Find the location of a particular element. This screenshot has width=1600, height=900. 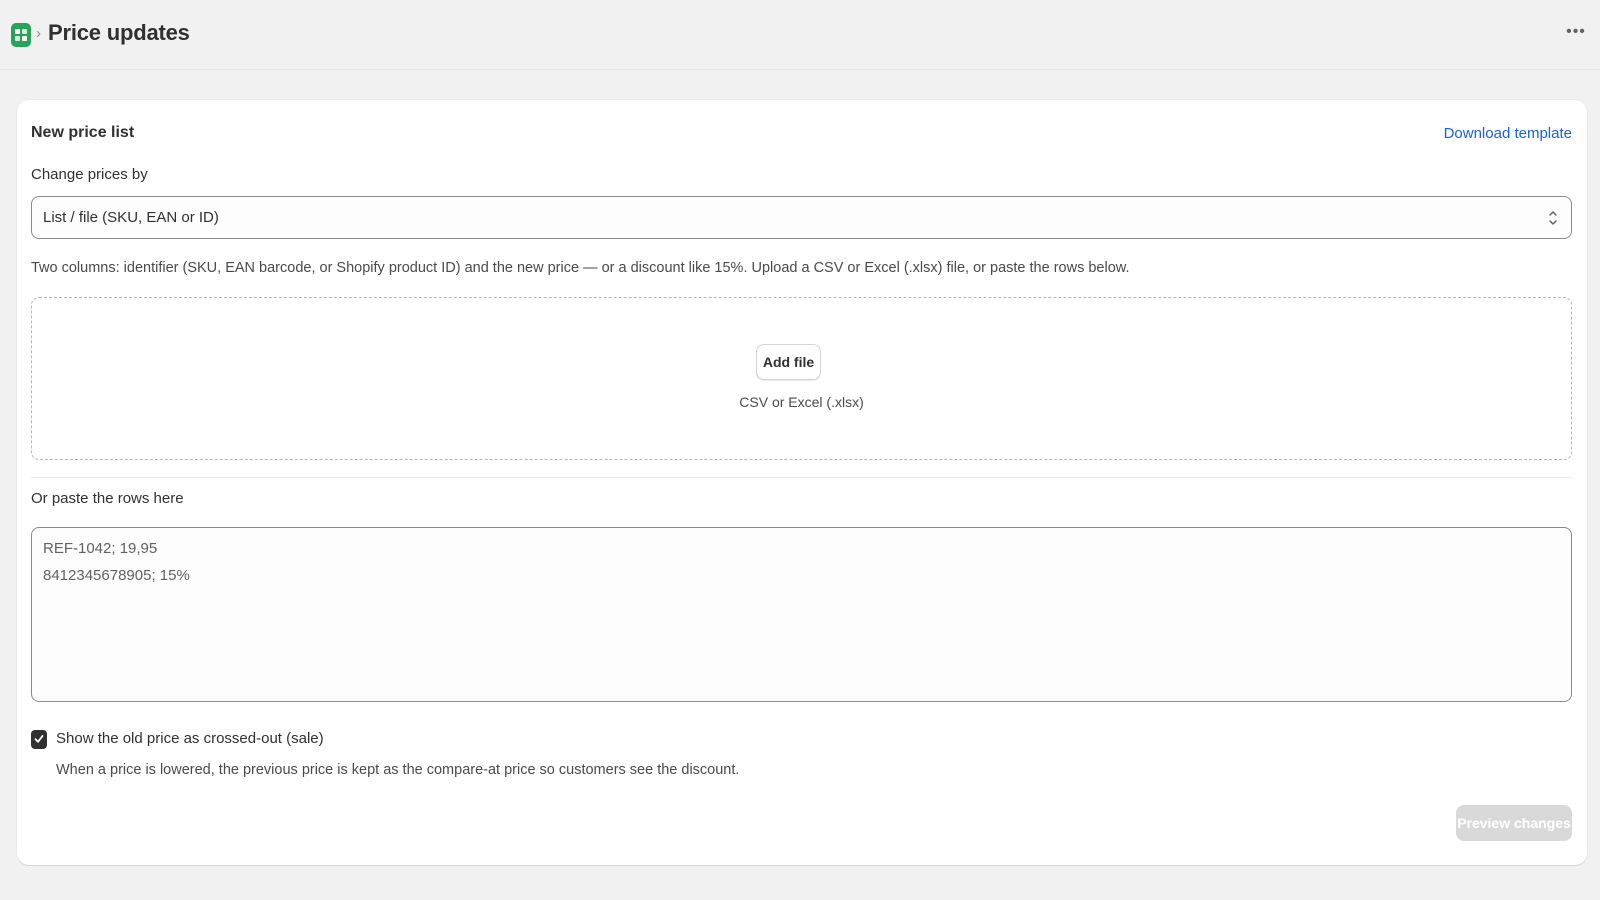

change-prices-by-label: Change prices by is located at coordinates (89, 174).